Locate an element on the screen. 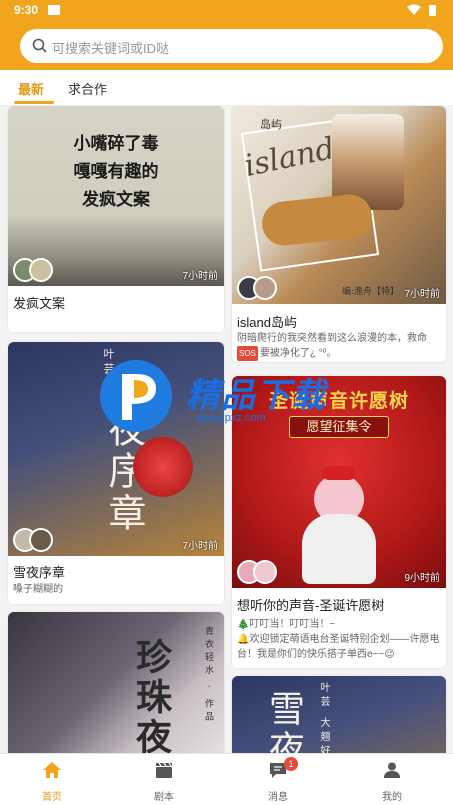  search-input: 可搜索关键词或ID哒 is located at coordinates (110, 47).